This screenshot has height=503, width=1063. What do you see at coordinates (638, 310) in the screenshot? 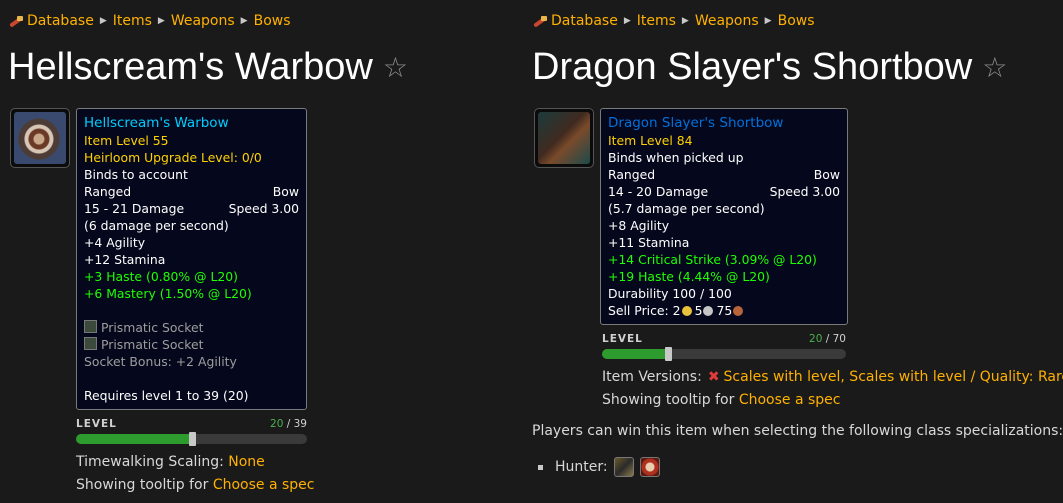
I see `sell-price-label: Sell Price:` at bounding box center [638, 310].